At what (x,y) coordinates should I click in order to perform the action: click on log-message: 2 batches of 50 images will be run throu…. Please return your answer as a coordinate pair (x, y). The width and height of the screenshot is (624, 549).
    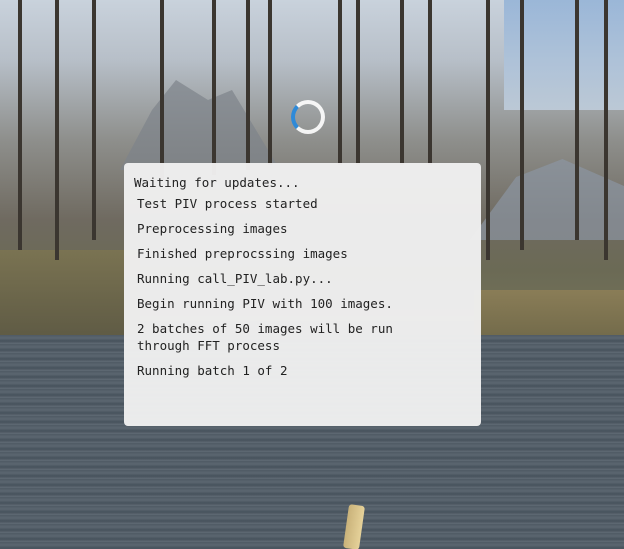
    Looking at the image, I should click on (265, 337).